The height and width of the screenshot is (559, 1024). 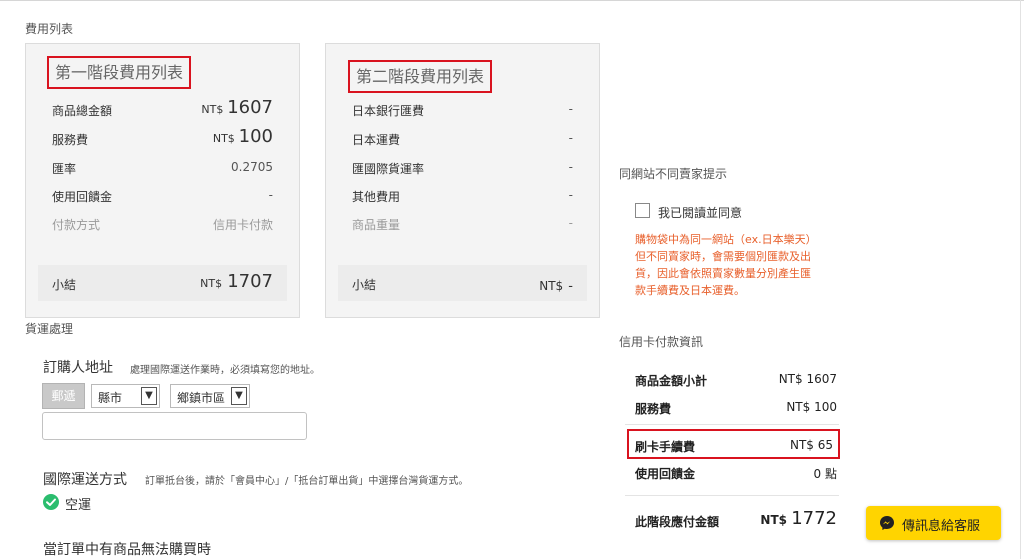 What do you see at coordinates (462, 195) in the screenshot?
I see `stage2-row-other: 其他費用 -` at bounding box center [462, 195].